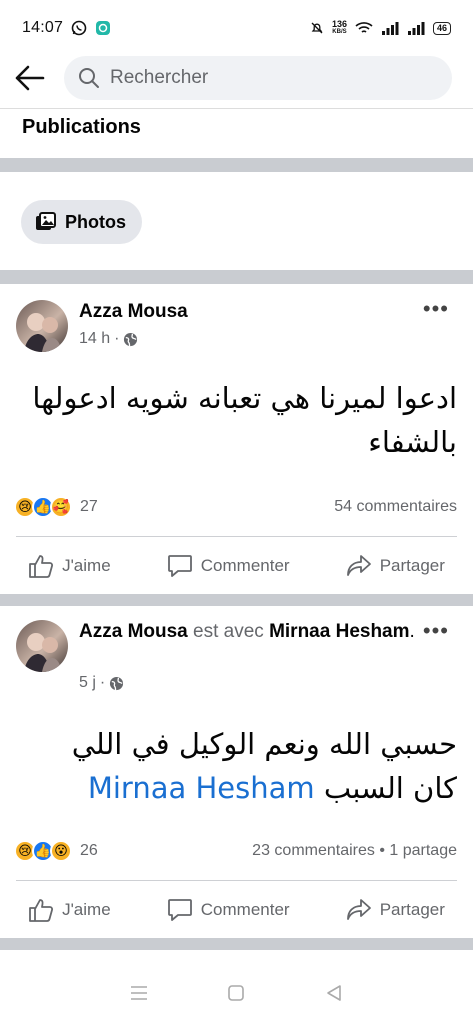  I want to click on mute-bell-icon, so click(317, 28).